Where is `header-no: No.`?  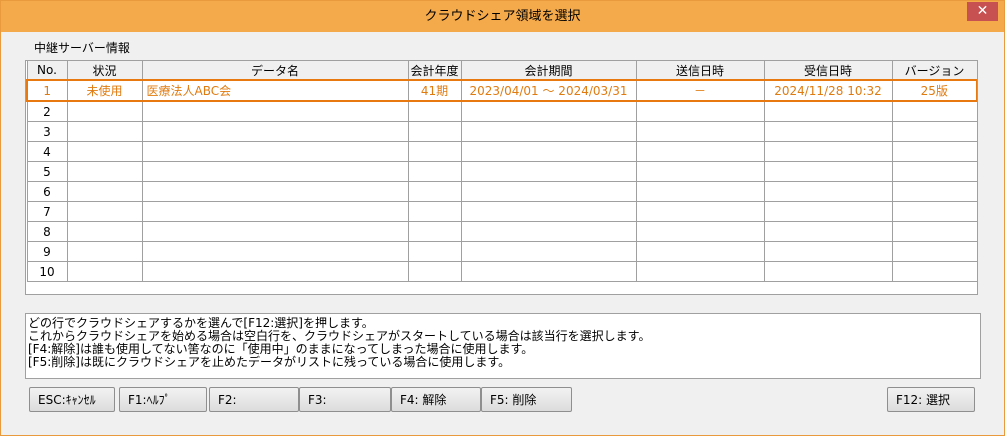 header-no: No. is located at coordinates (47, 71).